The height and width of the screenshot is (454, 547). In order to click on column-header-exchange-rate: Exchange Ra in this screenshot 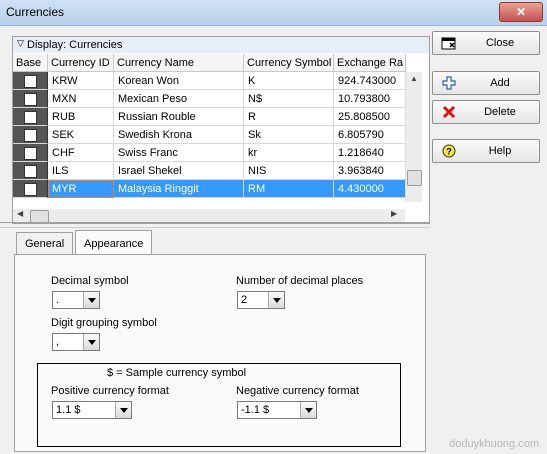, I will do `click(370, 63)`.